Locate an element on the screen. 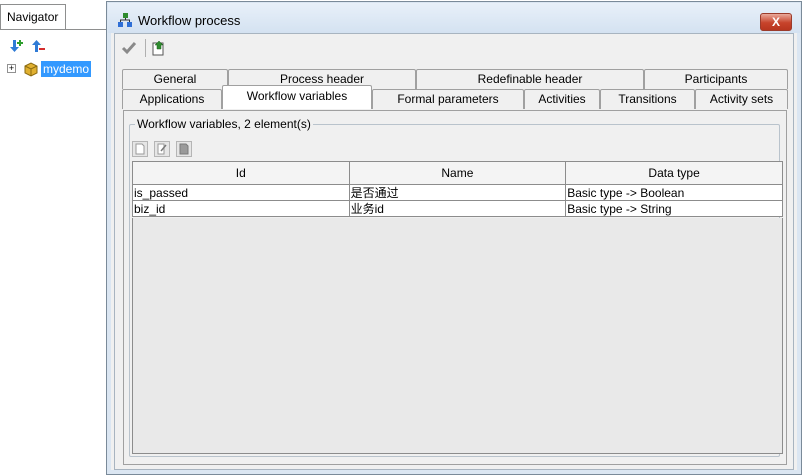 The height and width of the screenshot is (475, 802). cell-name: 是否通过 is located at coordinates (457, 192).